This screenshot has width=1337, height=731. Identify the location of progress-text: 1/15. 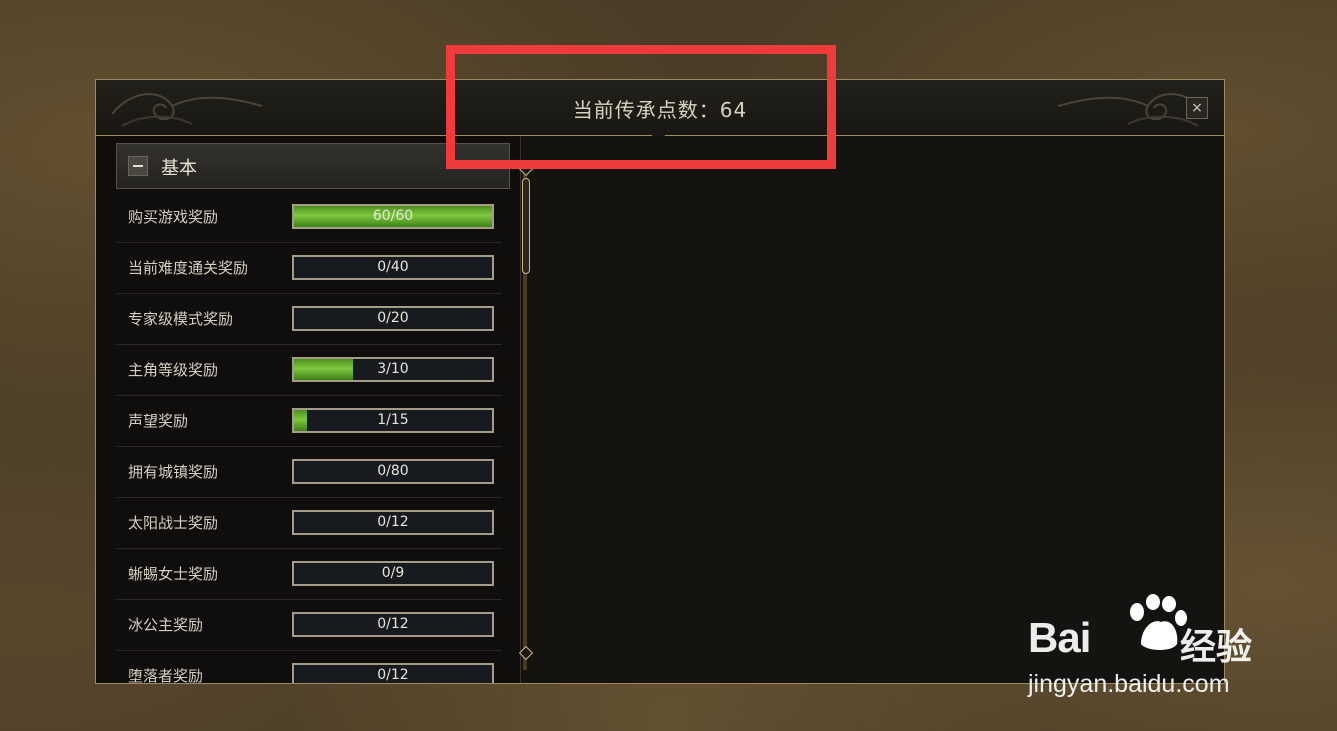
(393, 420).